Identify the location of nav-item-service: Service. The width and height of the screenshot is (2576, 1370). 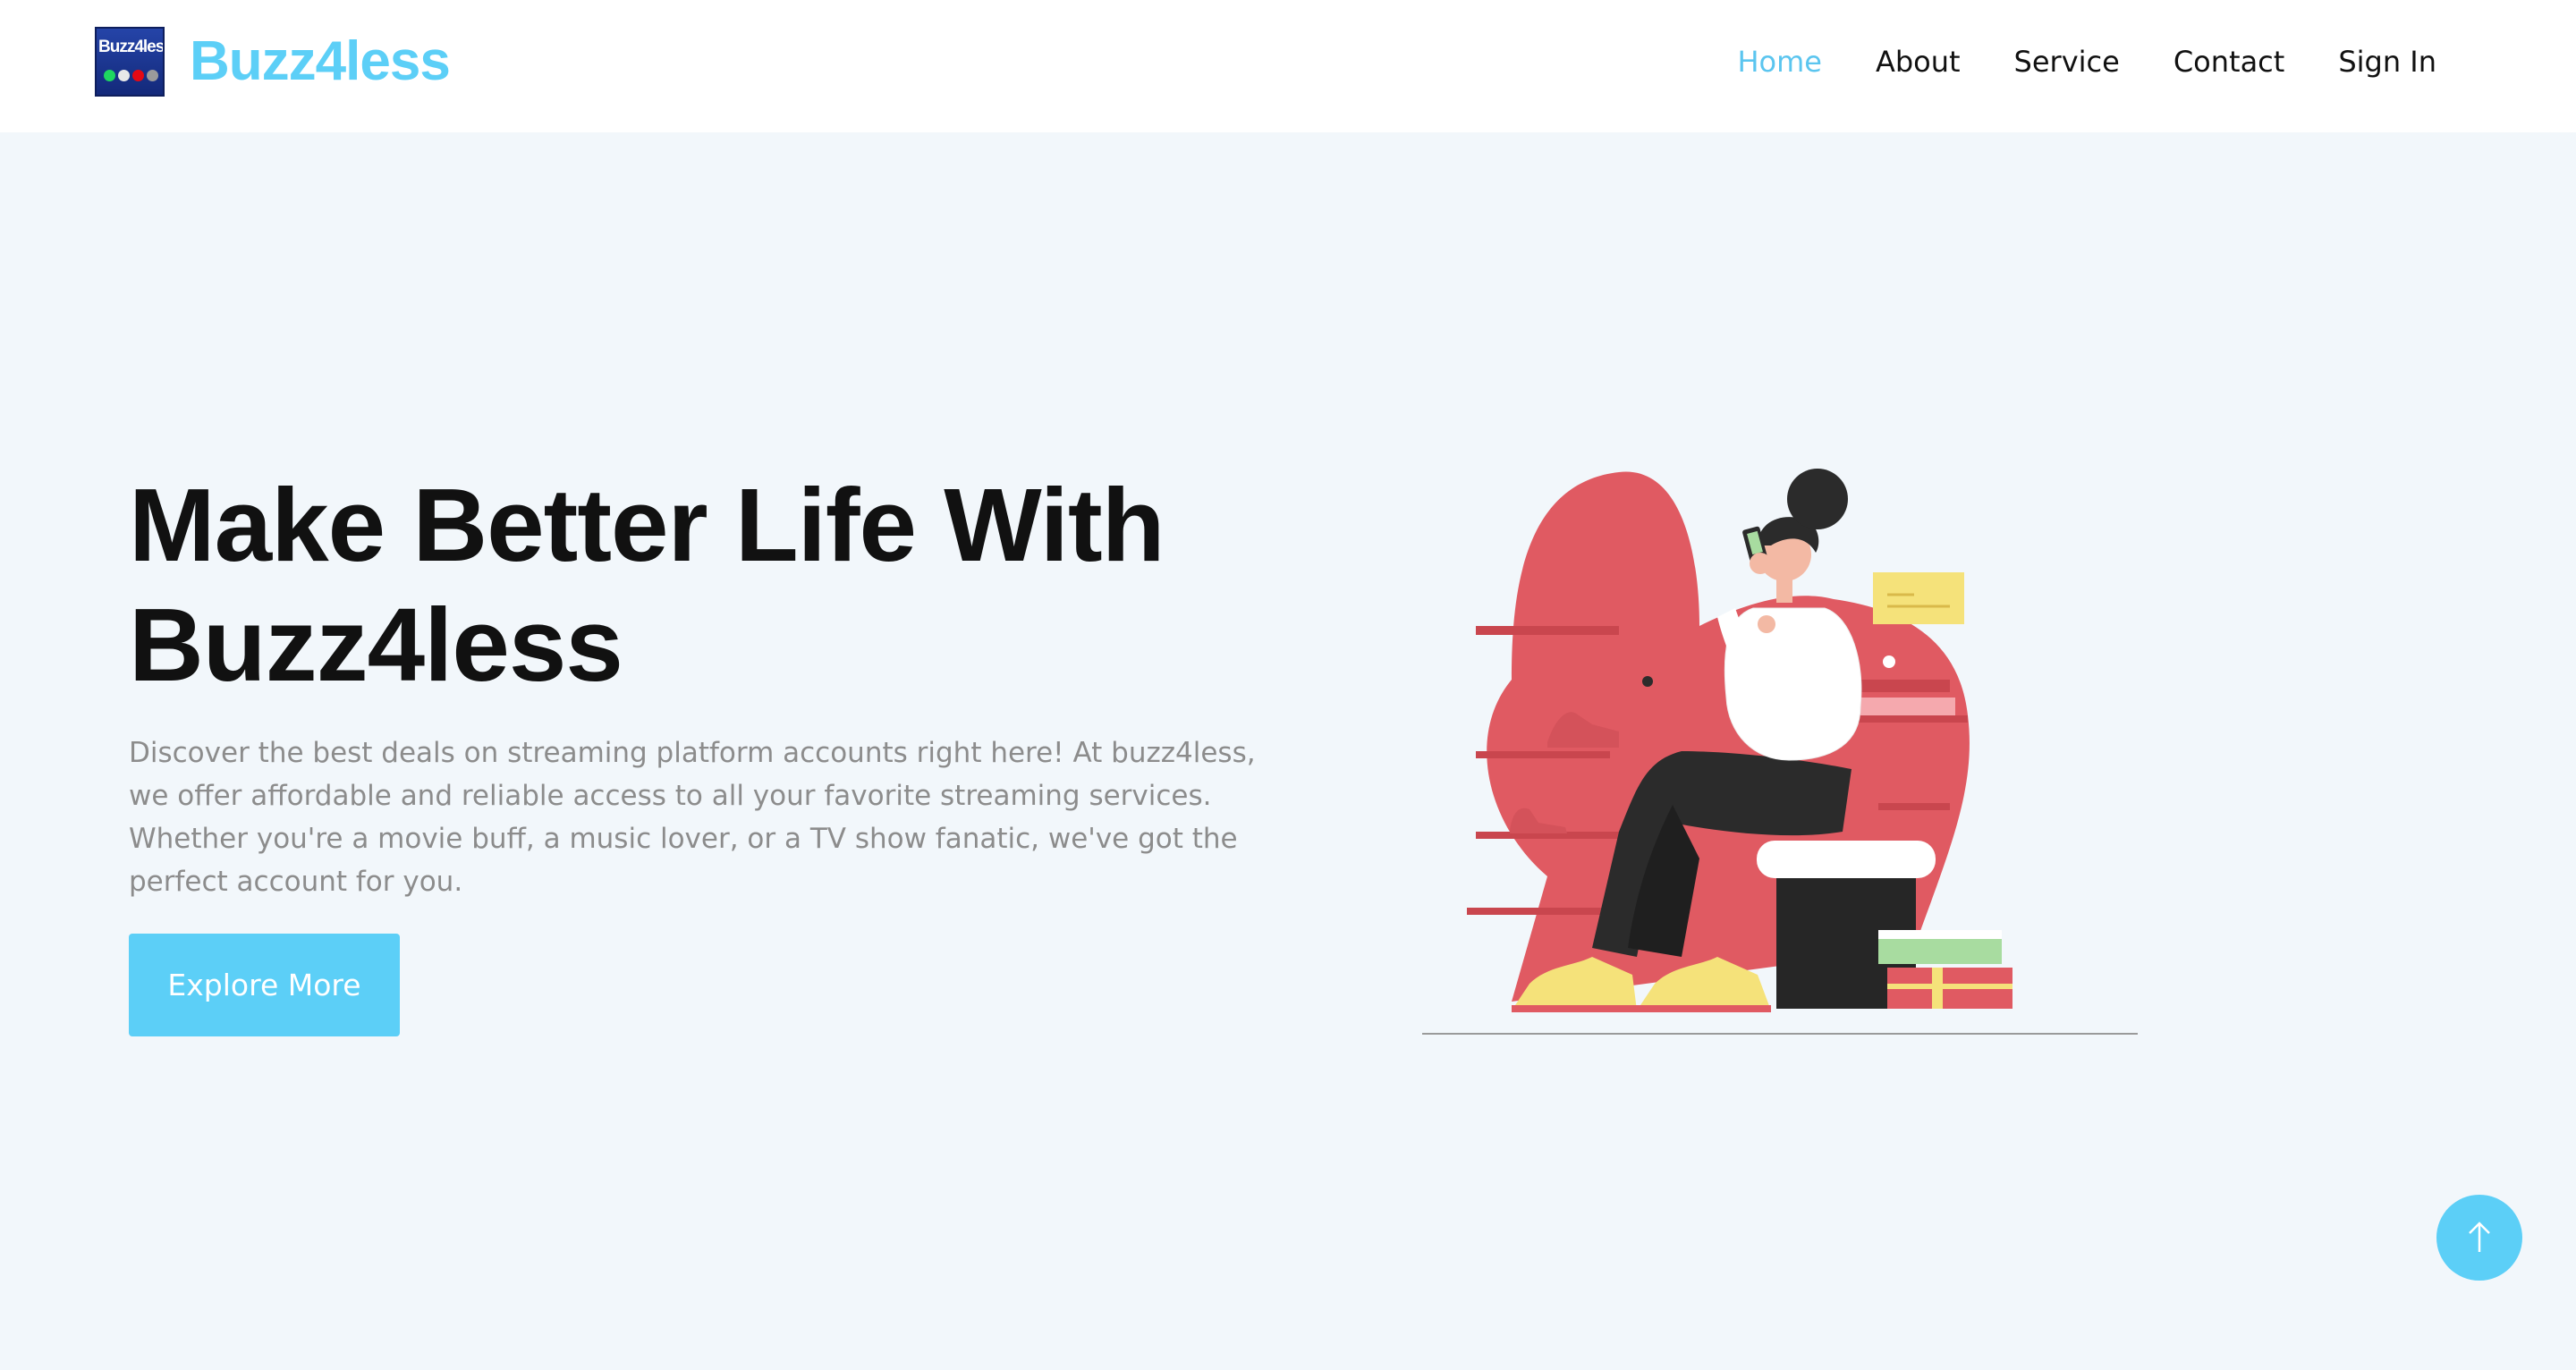
(2067, 62).